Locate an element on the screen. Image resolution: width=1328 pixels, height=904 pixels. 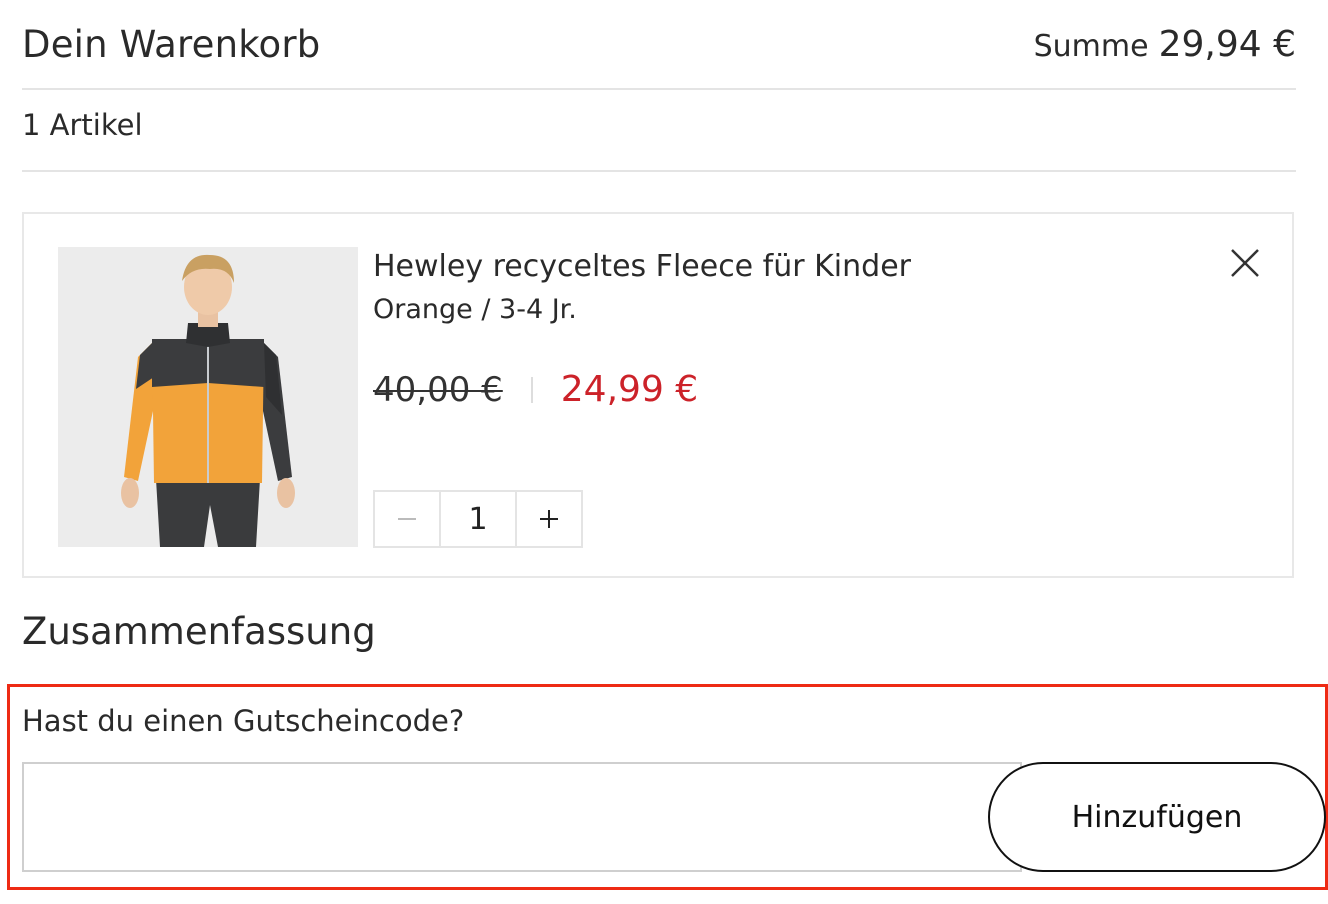
plus-icon is located at coordinates (549, 519).